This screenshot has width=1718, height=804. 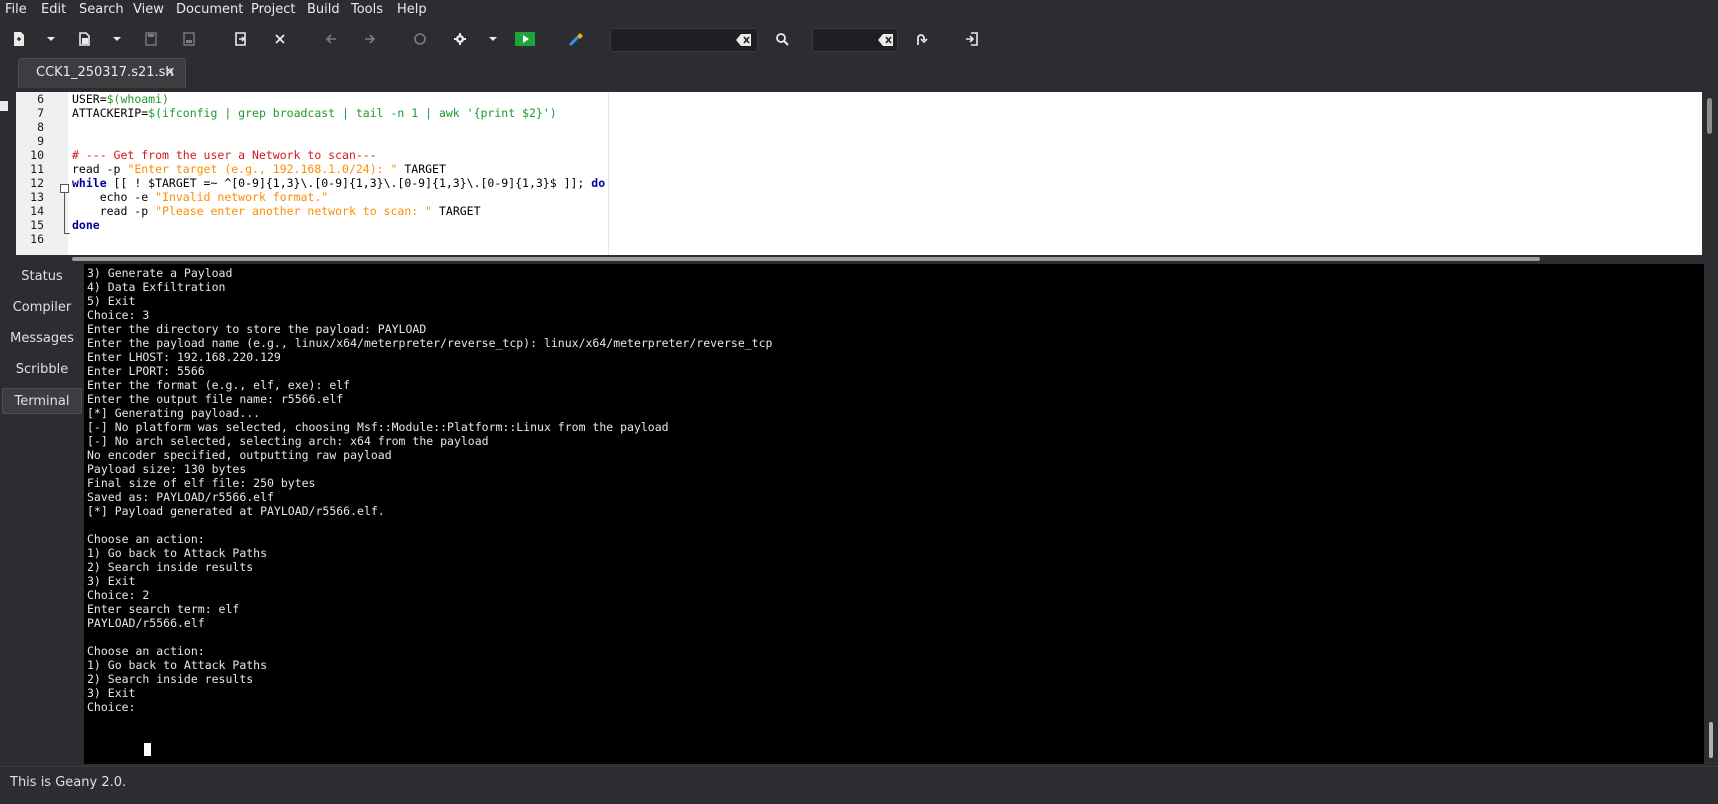 I want to click on fold-marker-icon, so click(x=64, y=188).